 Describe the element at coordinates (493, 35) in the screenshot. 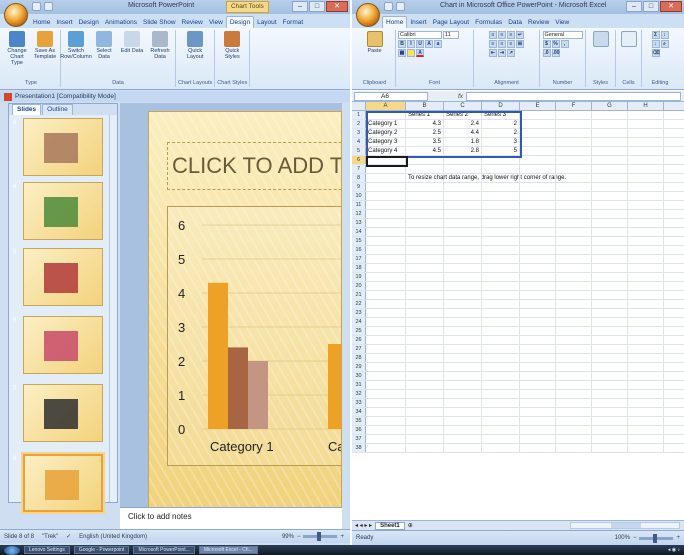

I see `align-top-icon: ≡` at that location.